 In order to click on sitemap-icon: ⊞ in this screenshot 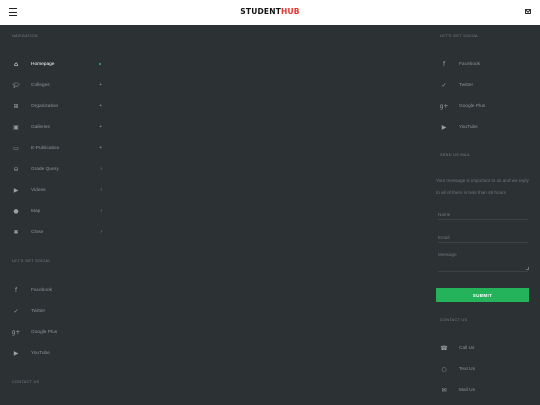, I will do `click(16, 106)`.